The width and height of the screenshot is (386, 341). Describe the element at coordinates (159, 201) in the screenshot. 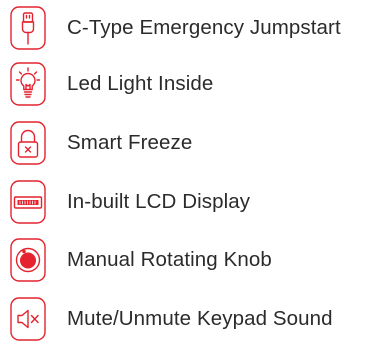

I see `feature-label: In-built LCD Display` at that location.